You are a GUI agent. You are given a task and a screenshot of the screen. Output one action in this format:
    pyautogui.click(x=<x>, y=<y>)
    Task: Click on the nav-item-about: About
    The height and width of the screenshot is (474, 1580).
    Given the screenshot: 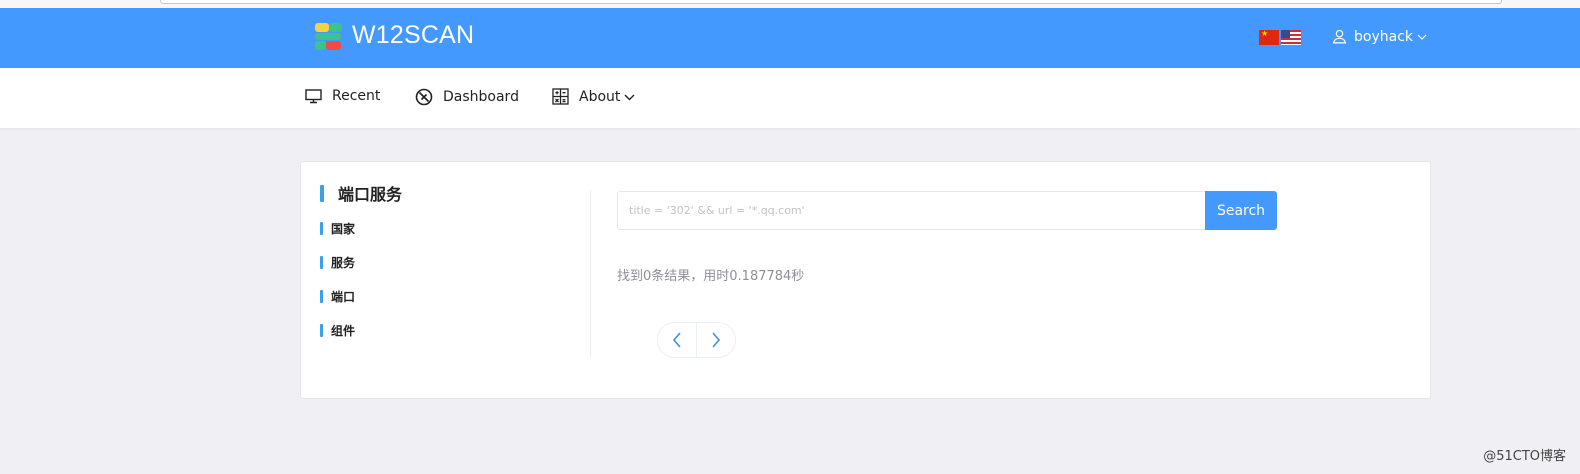 What is the action you would take?
    pyautogui.click(x=593, y=96)
    